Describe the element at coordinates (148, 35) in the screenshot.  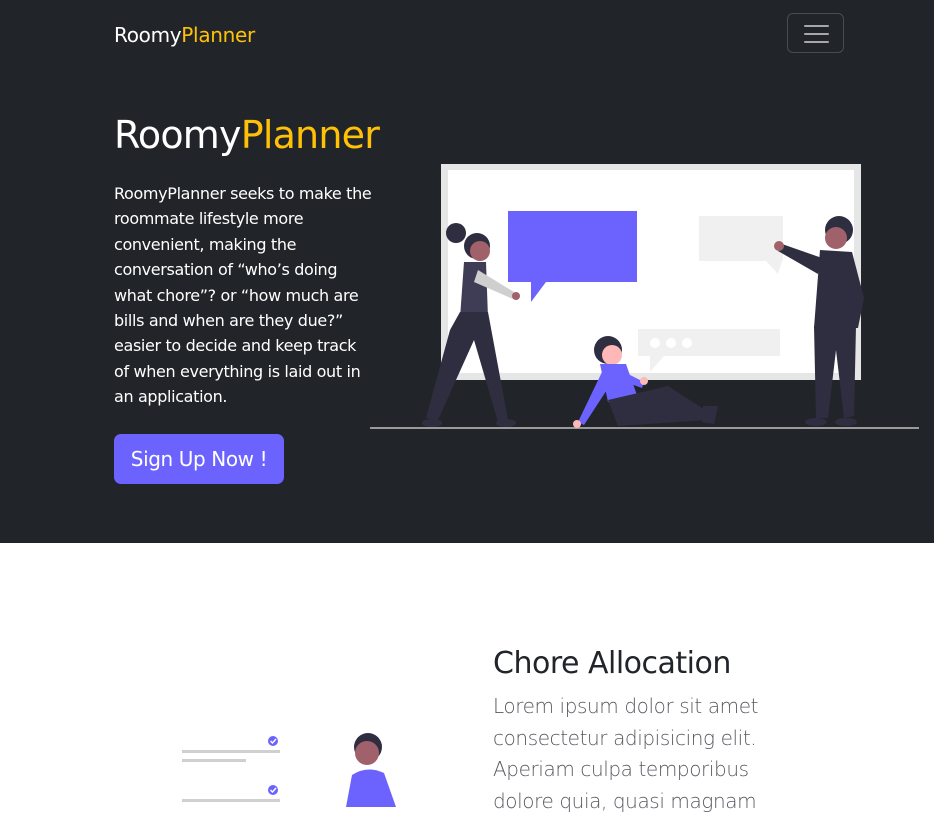
I see `brand-text-roomy: Roomy` at that location.